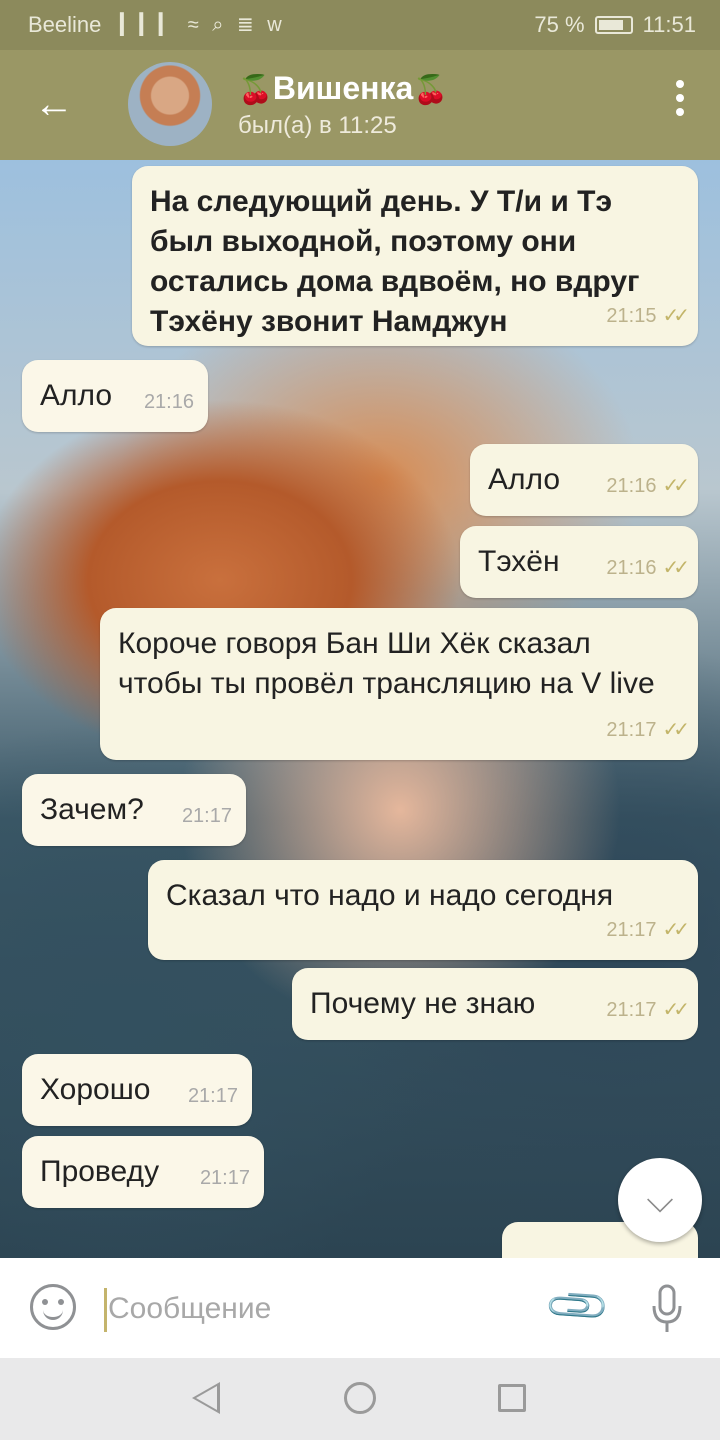  What do you see at coordinates (105, 1310) in the screenshot?
I see `text-cursor` at bounding box center [105, 1310].